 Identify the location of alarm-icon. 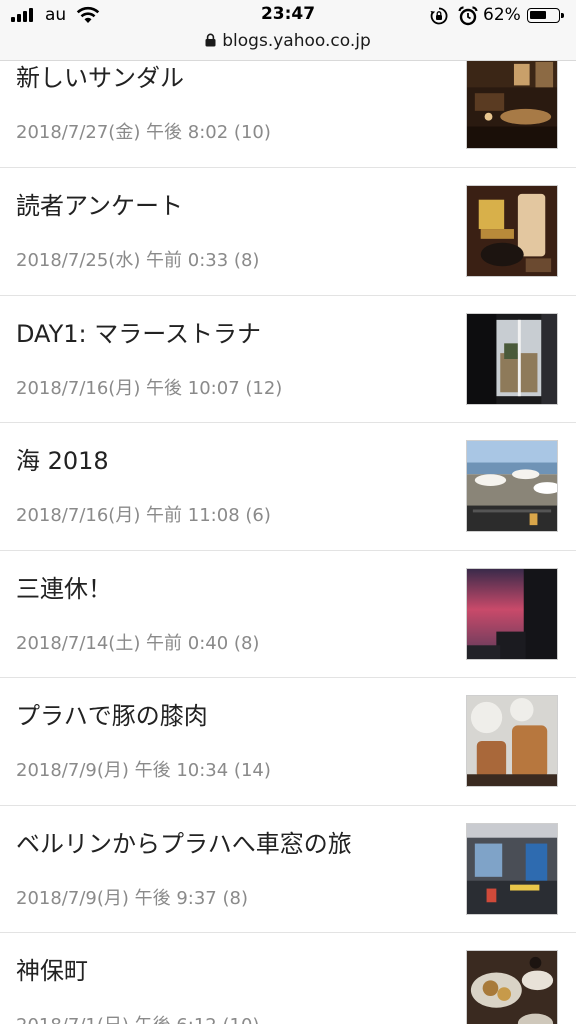
(468, 16).